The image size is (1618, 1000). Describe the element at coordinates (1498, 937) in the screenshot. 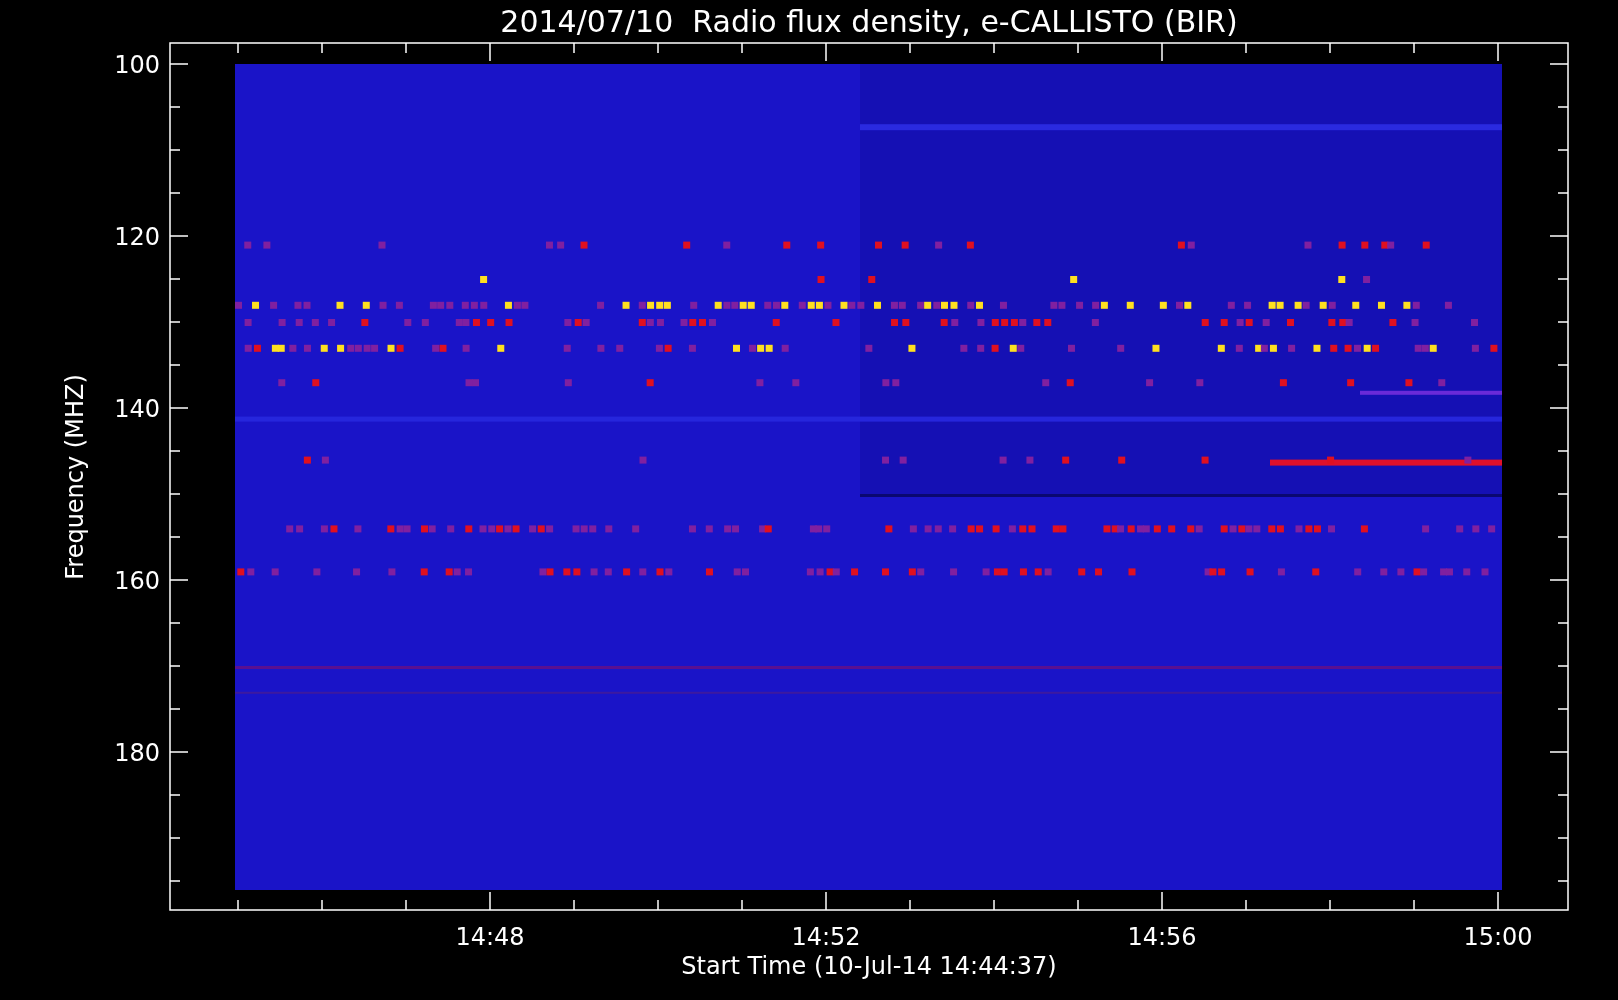

I see `x-tick-label: 15:00` at that location.